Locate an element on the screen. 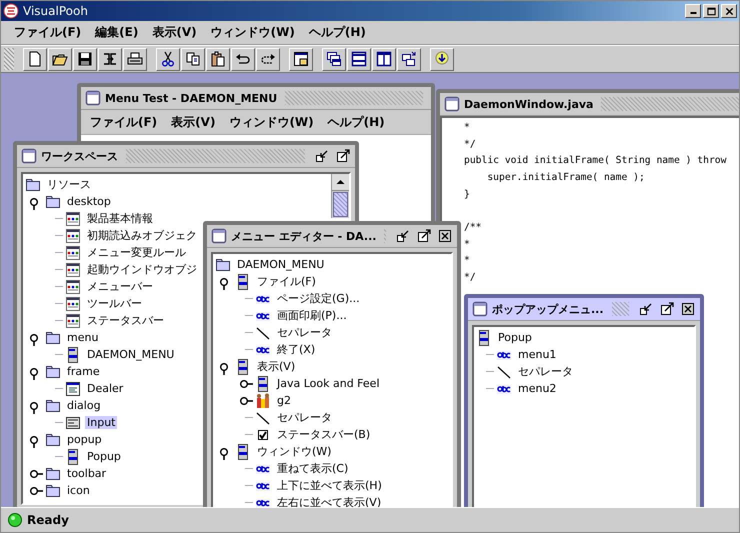 This screenshot has width=740, height=533. tree-item: 起動ウインドウオブジ is located at coordinates (142, 269).